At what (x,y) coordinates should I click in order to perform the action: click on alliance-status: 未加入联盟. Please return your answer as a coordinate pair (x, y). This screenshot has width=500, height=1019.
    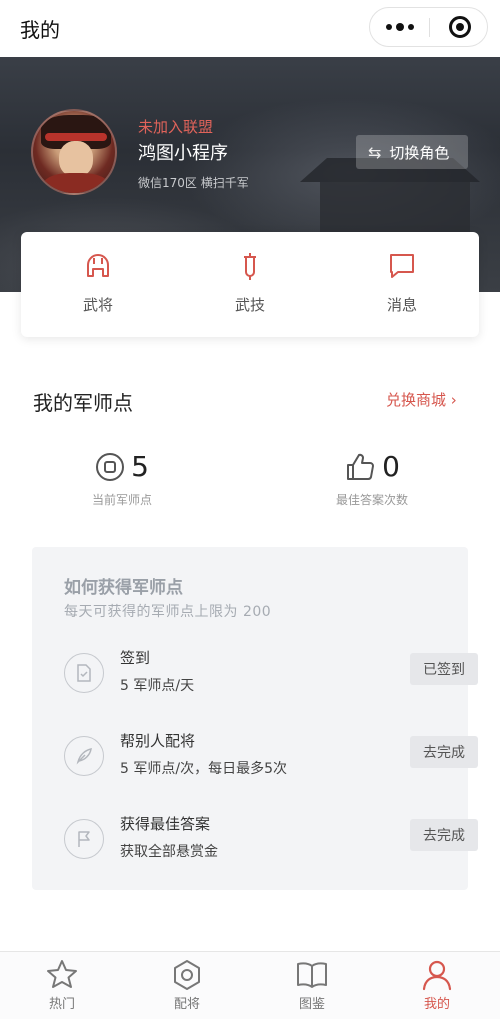
    Looking at the image, I should click on (176, 127).